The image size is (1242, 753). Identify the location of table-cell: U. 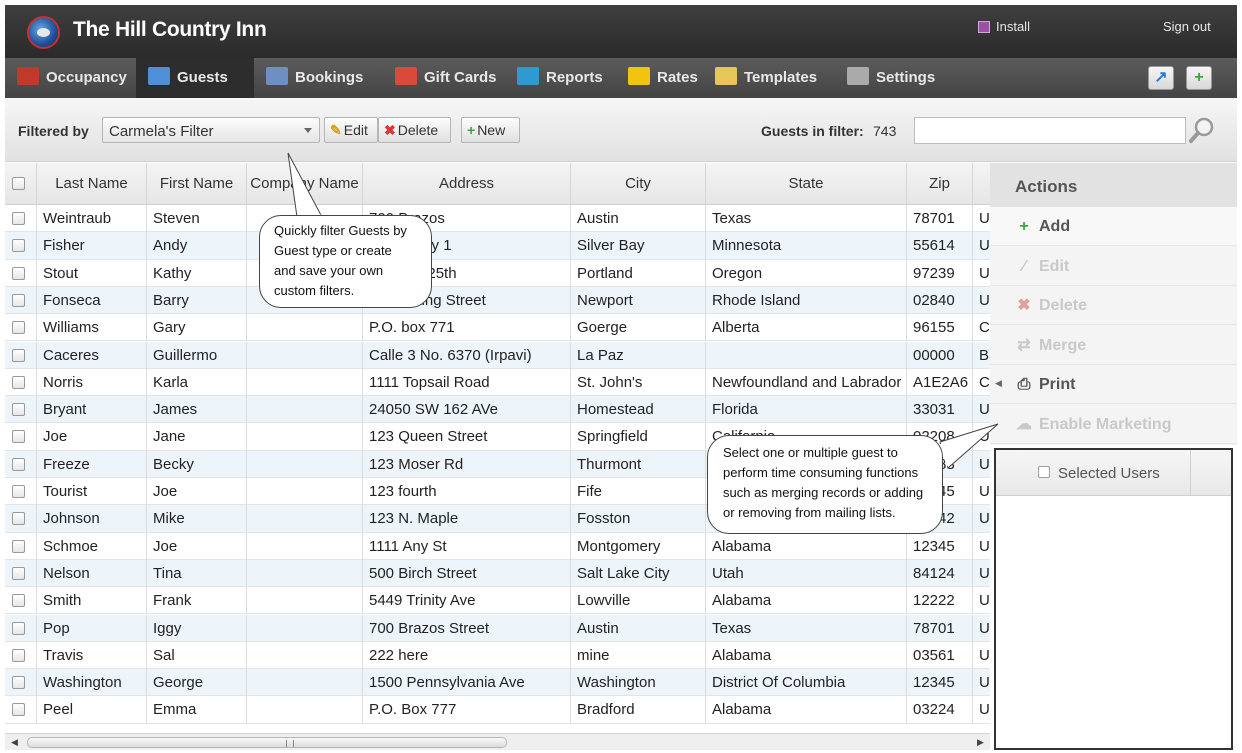
(981, 573).